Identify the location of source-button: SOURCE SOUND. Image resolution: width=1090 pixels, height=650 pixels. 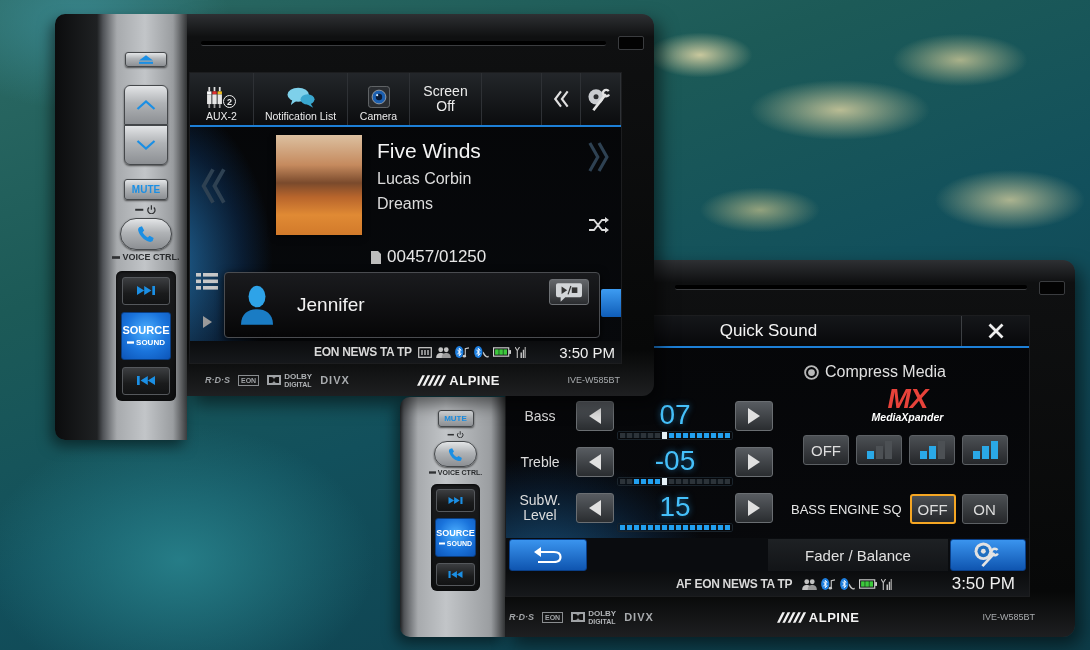
(146, 335).